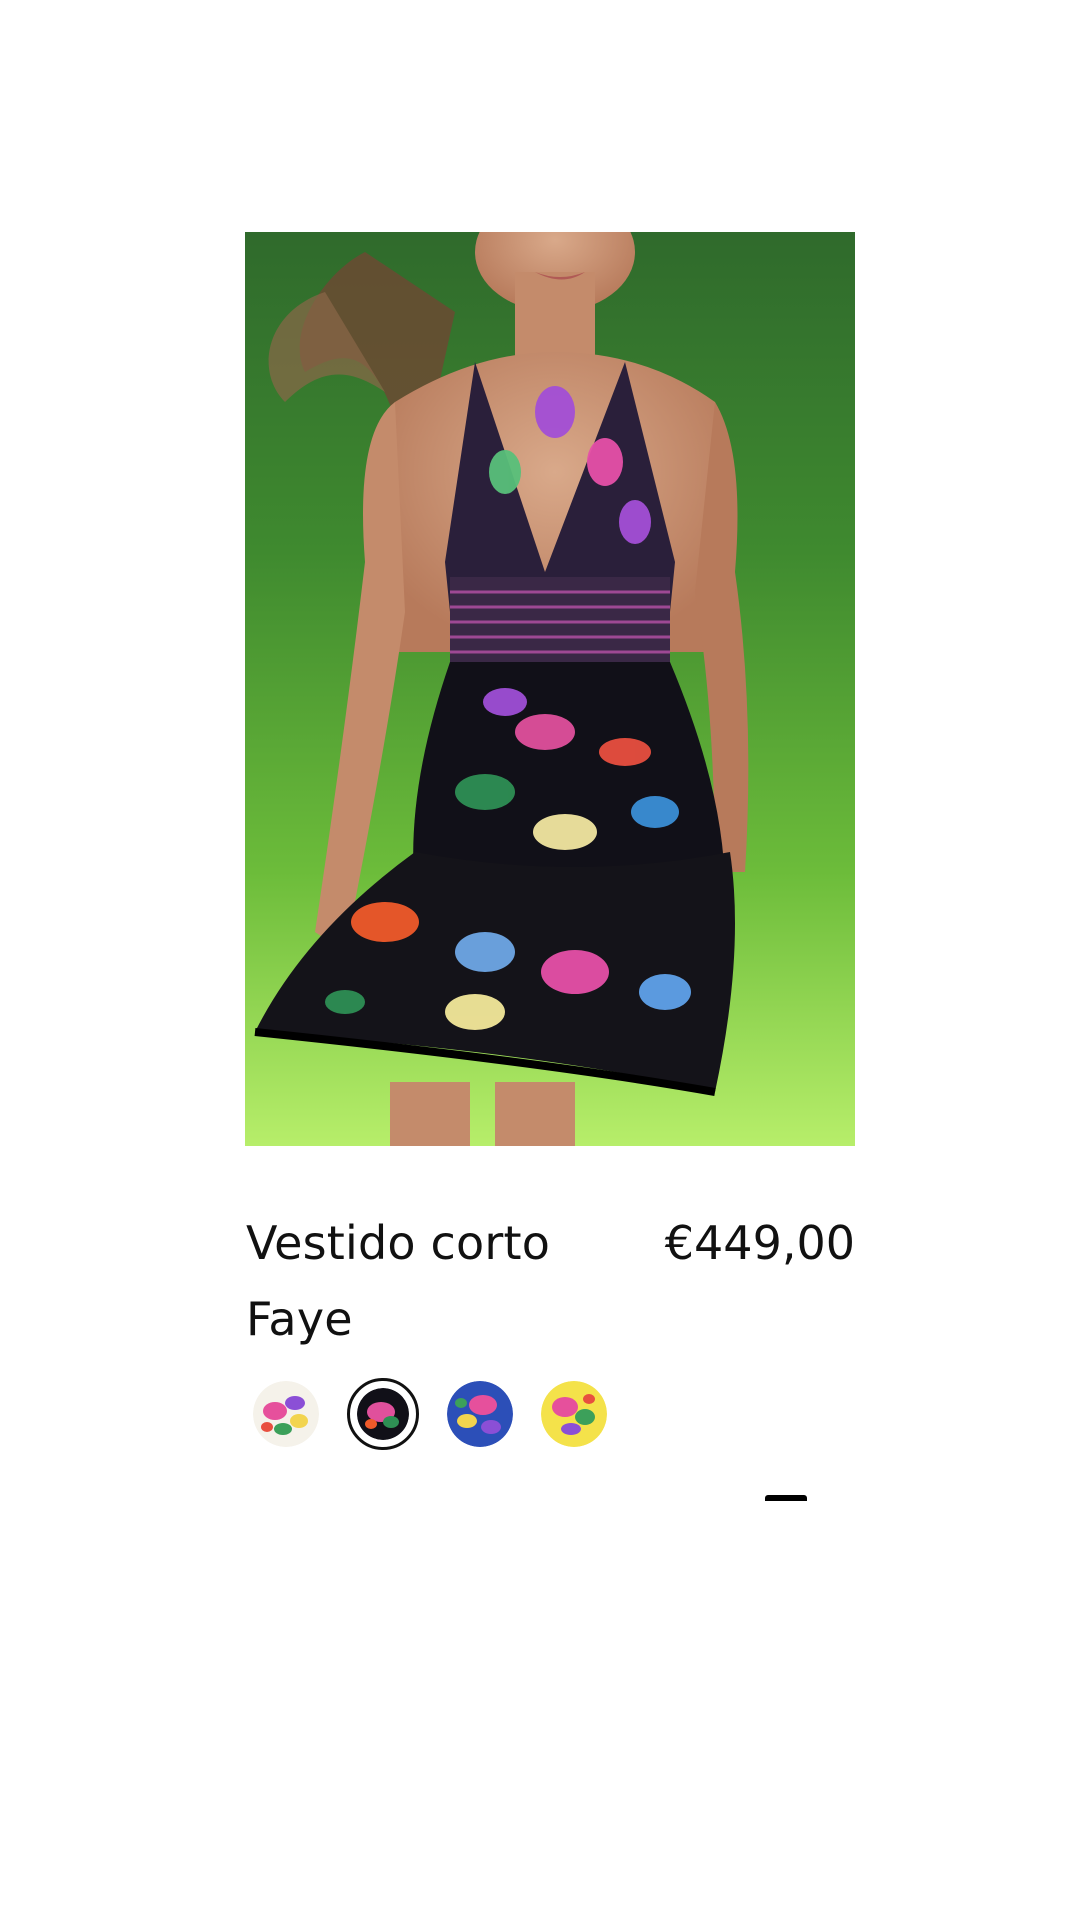 The width and height of the screenshot is (1080, 1919). I want to click on black-butterfly-pattern-icon, so click(383, 1414).